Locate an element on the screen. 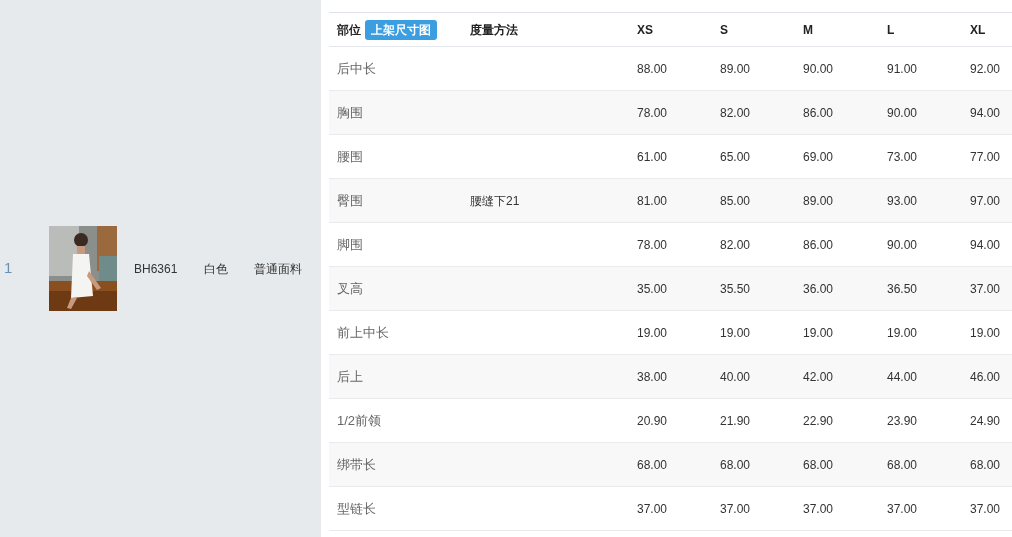 The height and width of the screenshot is (537, 1012). product-color: 白色 is located at coordinates (216, 269).